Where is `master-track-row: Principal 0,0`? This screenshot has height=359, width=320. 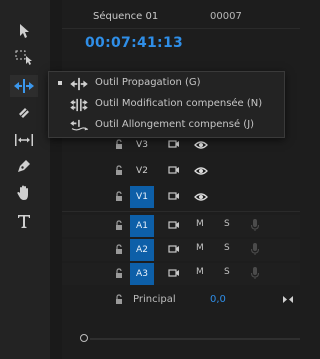 master-track-row: Principal 0,0 is located at coordinates (181, 300).